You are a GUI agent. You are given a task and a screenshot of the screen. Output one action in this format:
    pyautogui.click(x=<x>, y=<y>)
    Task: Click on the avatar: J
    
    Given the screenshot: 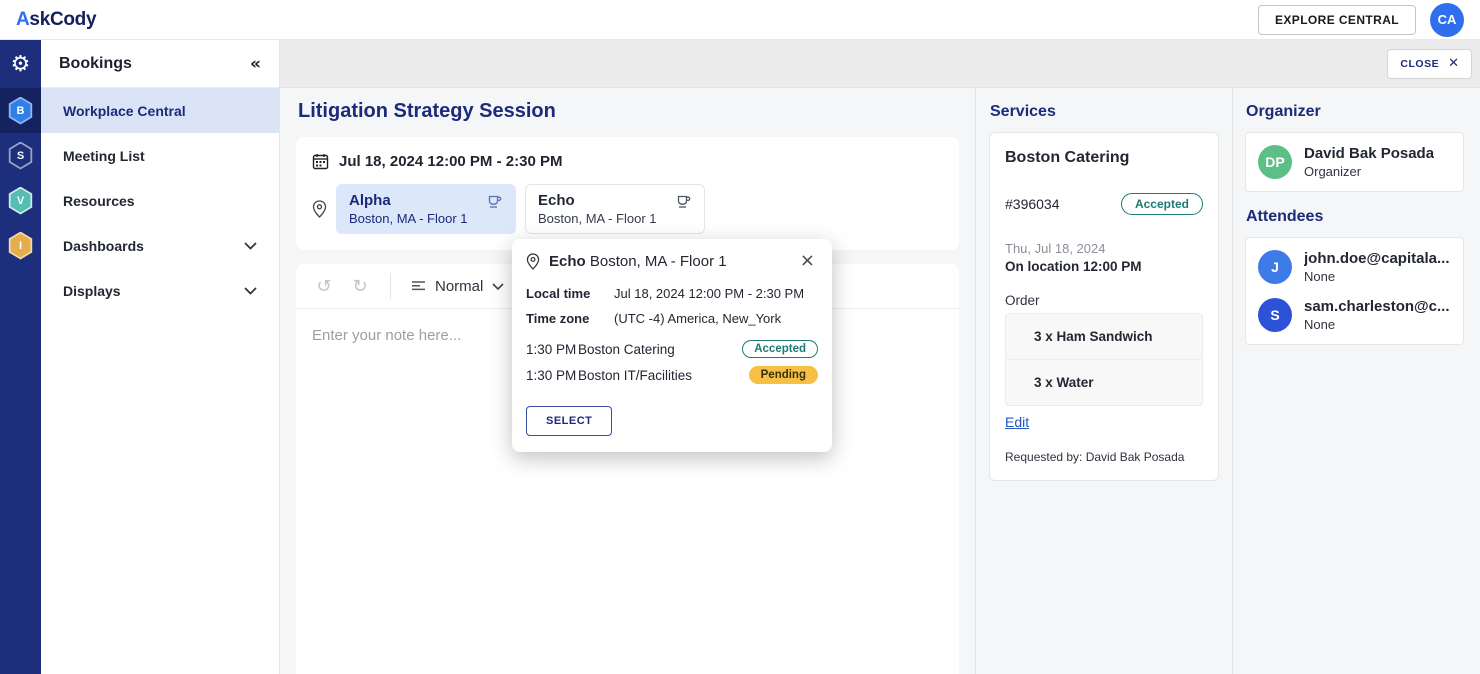 What is the action you would take?
    pyautogui.click(x=1275, y=267)
    